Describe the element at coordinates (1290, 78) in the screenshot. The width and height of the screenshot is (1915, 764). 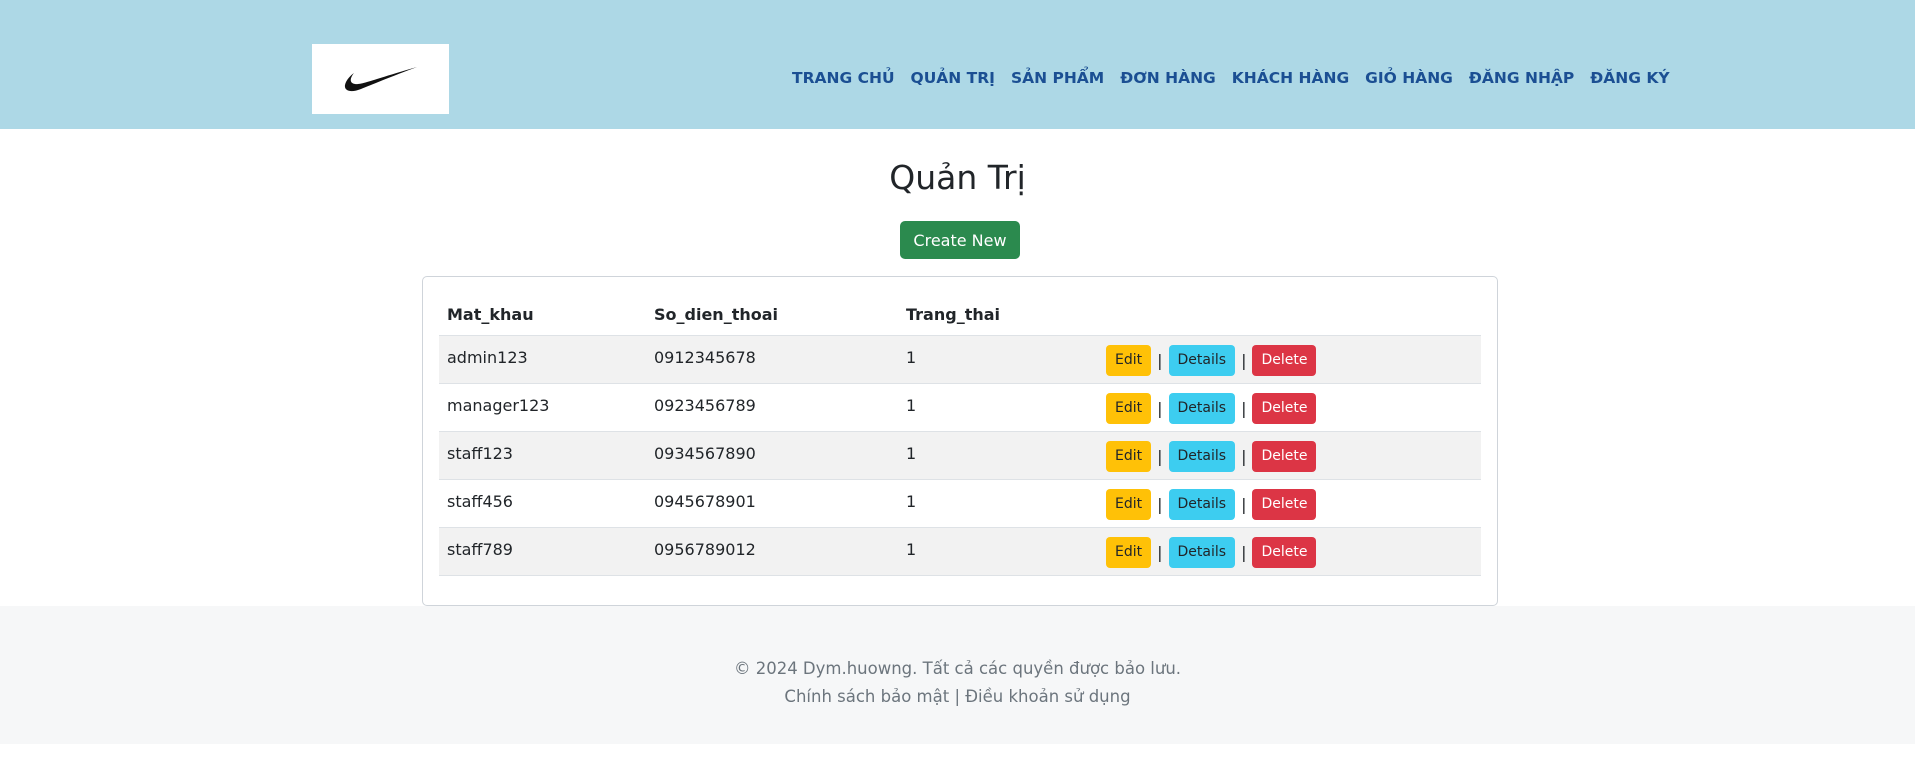
I see `nav-customers: KHÁCH HÀNG` at that location.